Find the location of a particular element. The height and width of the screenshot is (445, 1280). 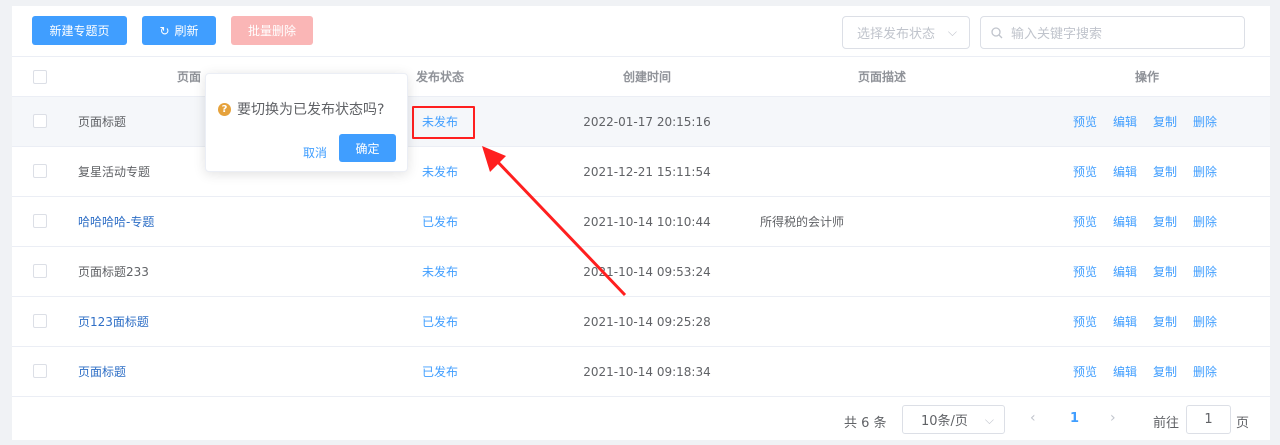

confirm-button: 确定 is located at coordinates (367, 148).